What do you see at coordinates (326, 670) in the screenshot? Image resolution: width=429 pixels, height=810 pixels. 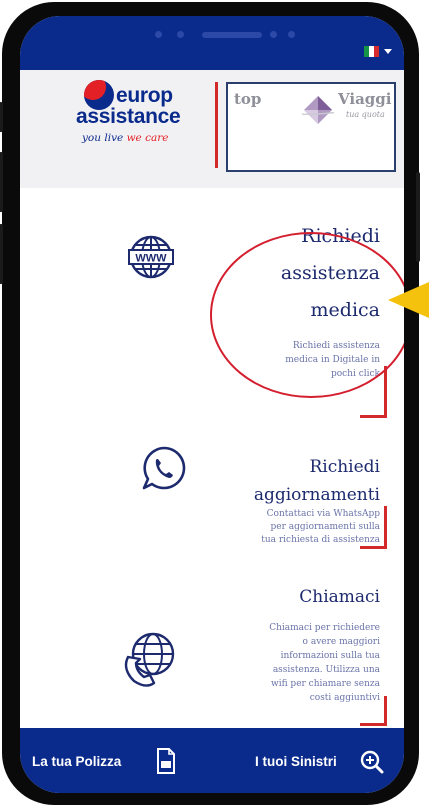 I see `service-description-line: assistenza. Utilizza una` at bounding box center [326, 670].